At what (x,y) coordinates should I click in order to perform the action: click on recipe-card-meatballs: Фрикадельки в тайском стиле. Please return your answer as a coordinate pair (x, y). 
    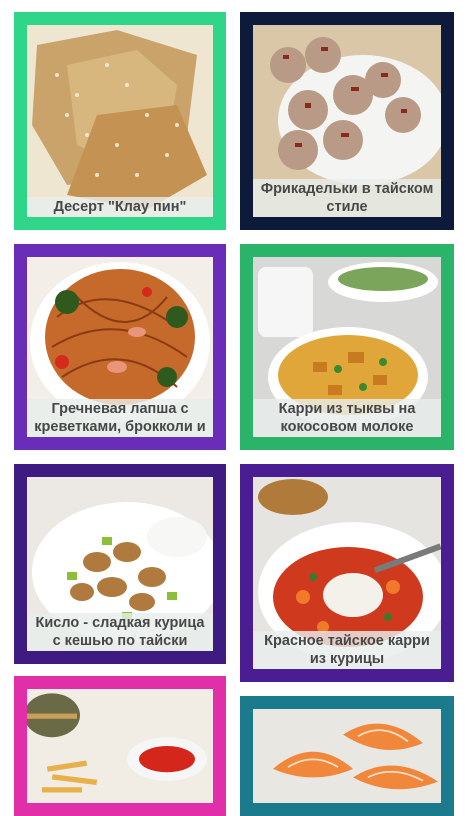
    Looking at the image, I should click on (347, 121).